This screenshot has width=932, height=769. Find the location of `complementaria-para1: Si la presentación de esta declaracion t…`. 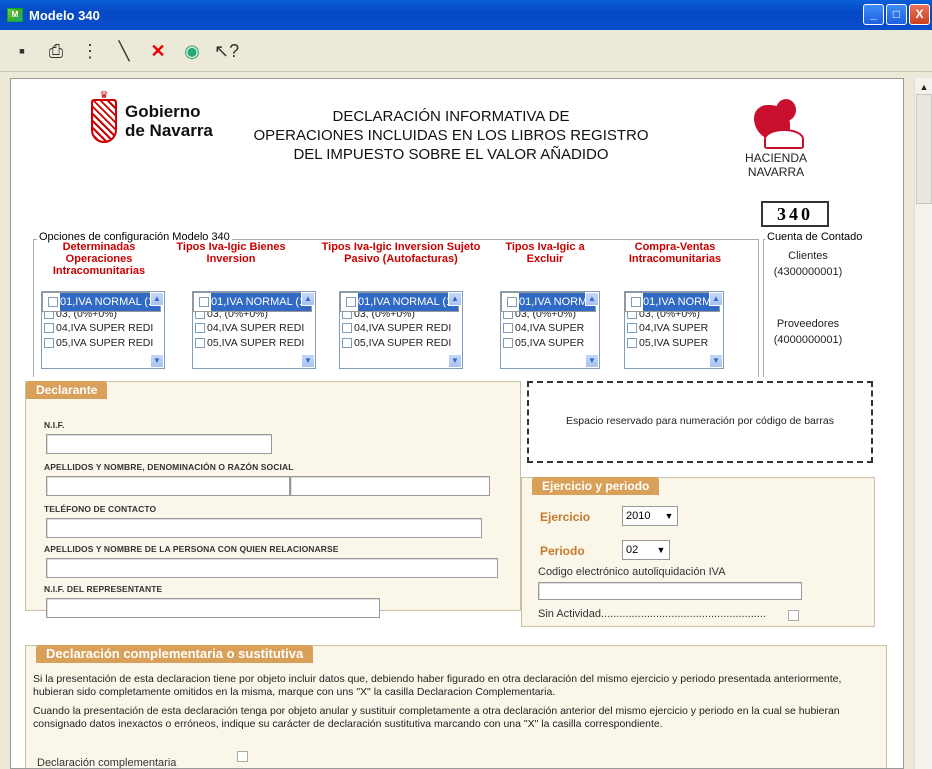

complementaria-para1: Si la presentación de esta declaracion t… is located at coordinates (437, 685).